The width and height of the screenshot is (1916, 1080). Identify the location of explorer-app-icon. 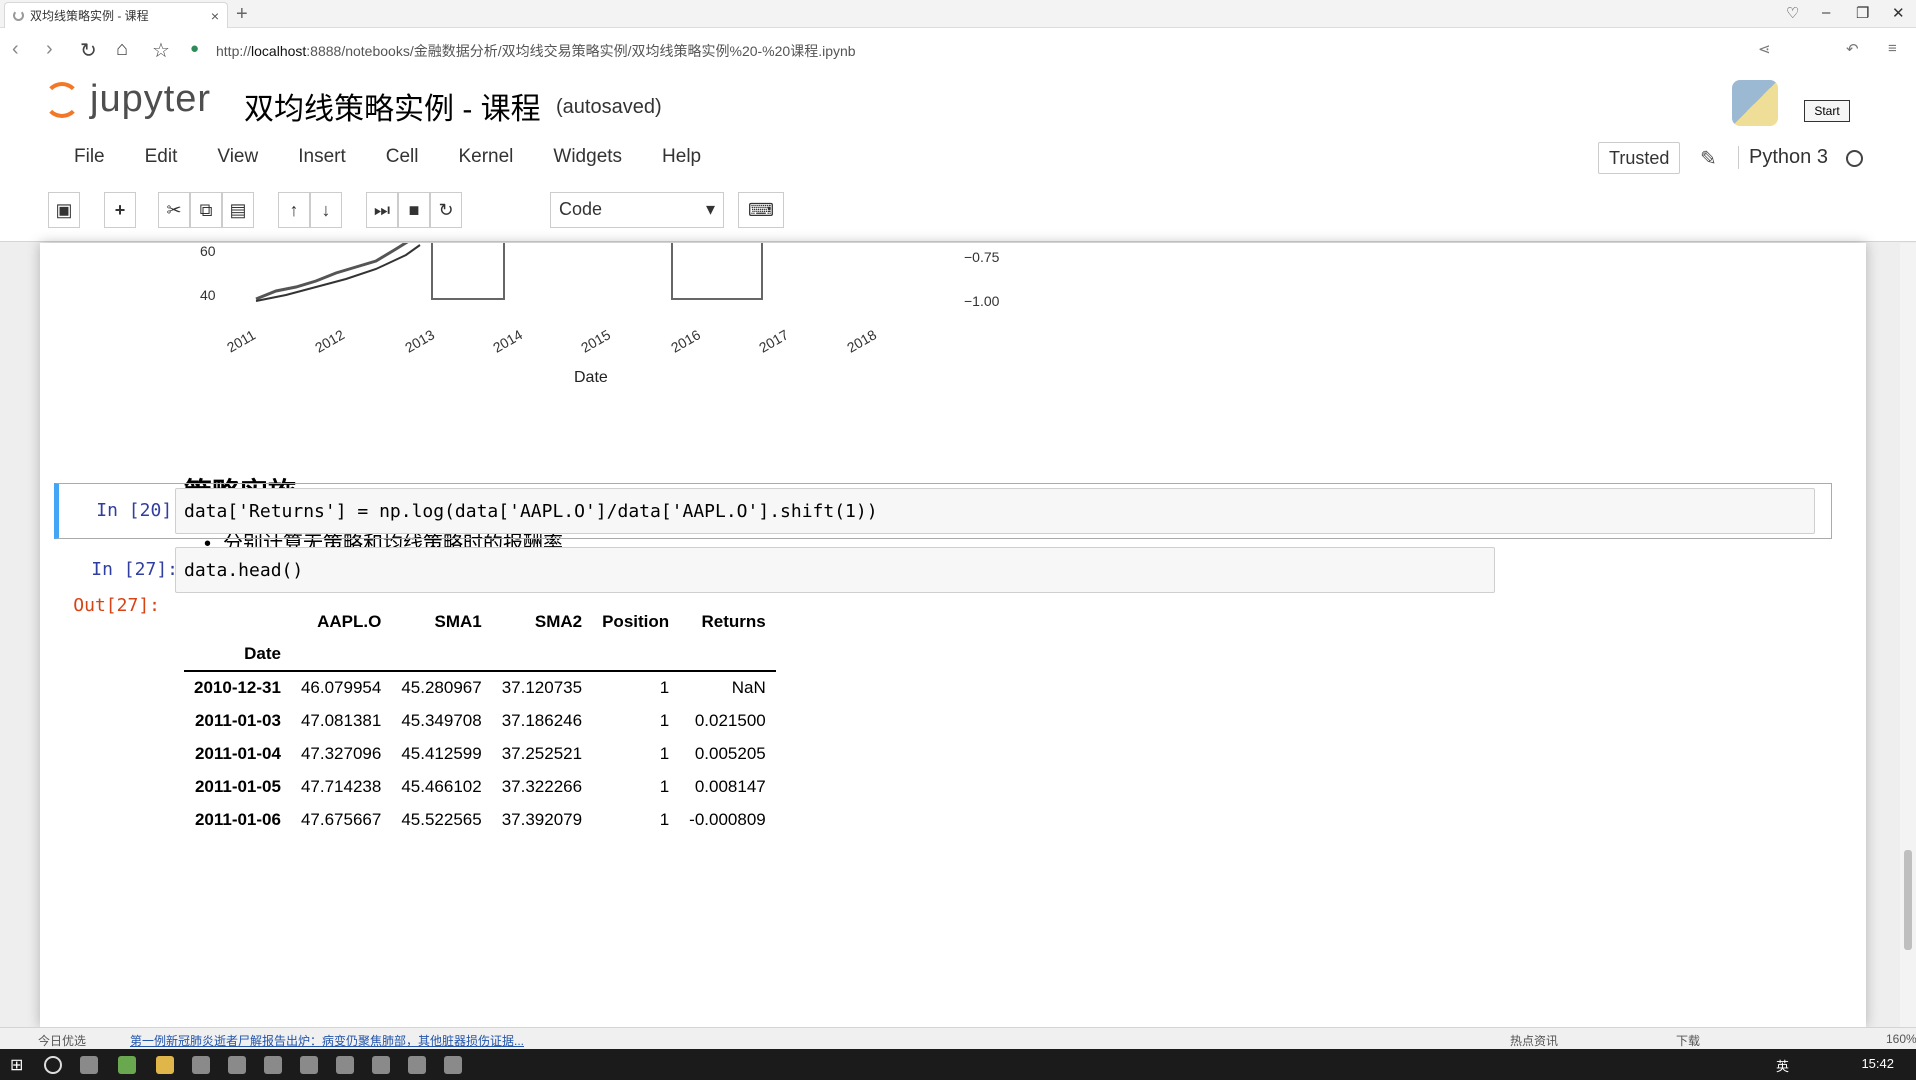
(165, 1065).